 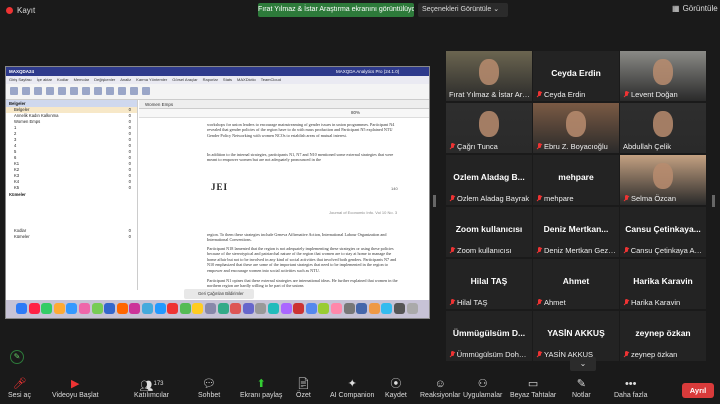 What do you see at coordinates (576, 128) in the screenshot?
I see `participant-tile: Ebru Z. Boyacıoğlu` at bounding box center [576, 128].